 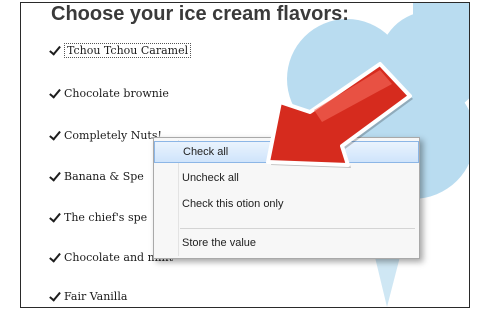 I want to click on flavor-item: Chocolate brownie, so click(x=109, y=93).